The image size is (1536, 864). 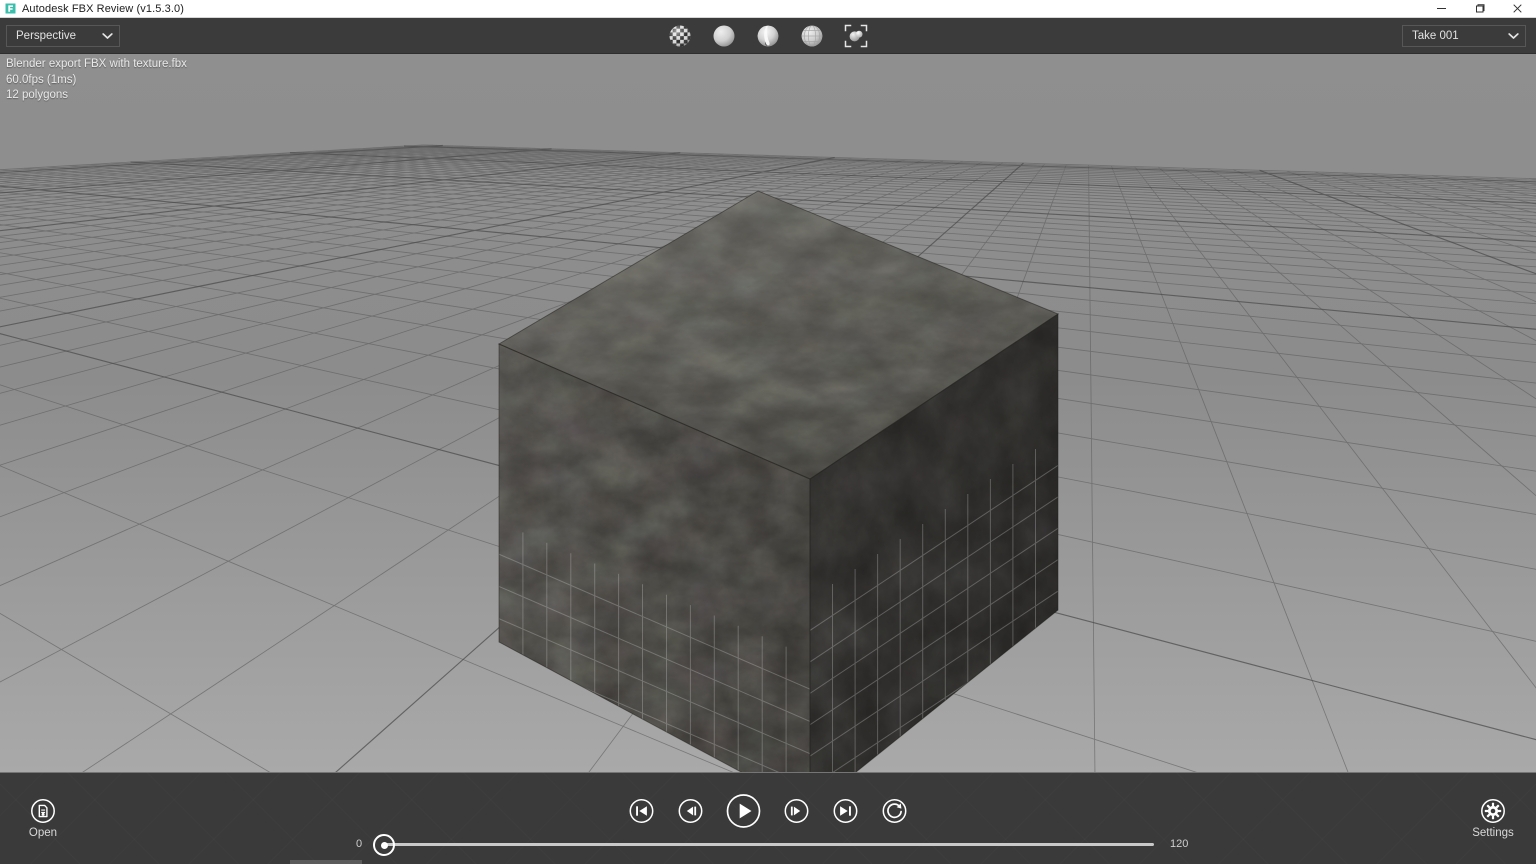 What do you see at coordinates (744, 811) in the screenshot?
I see `play-button` at bounding box center [744, 811].